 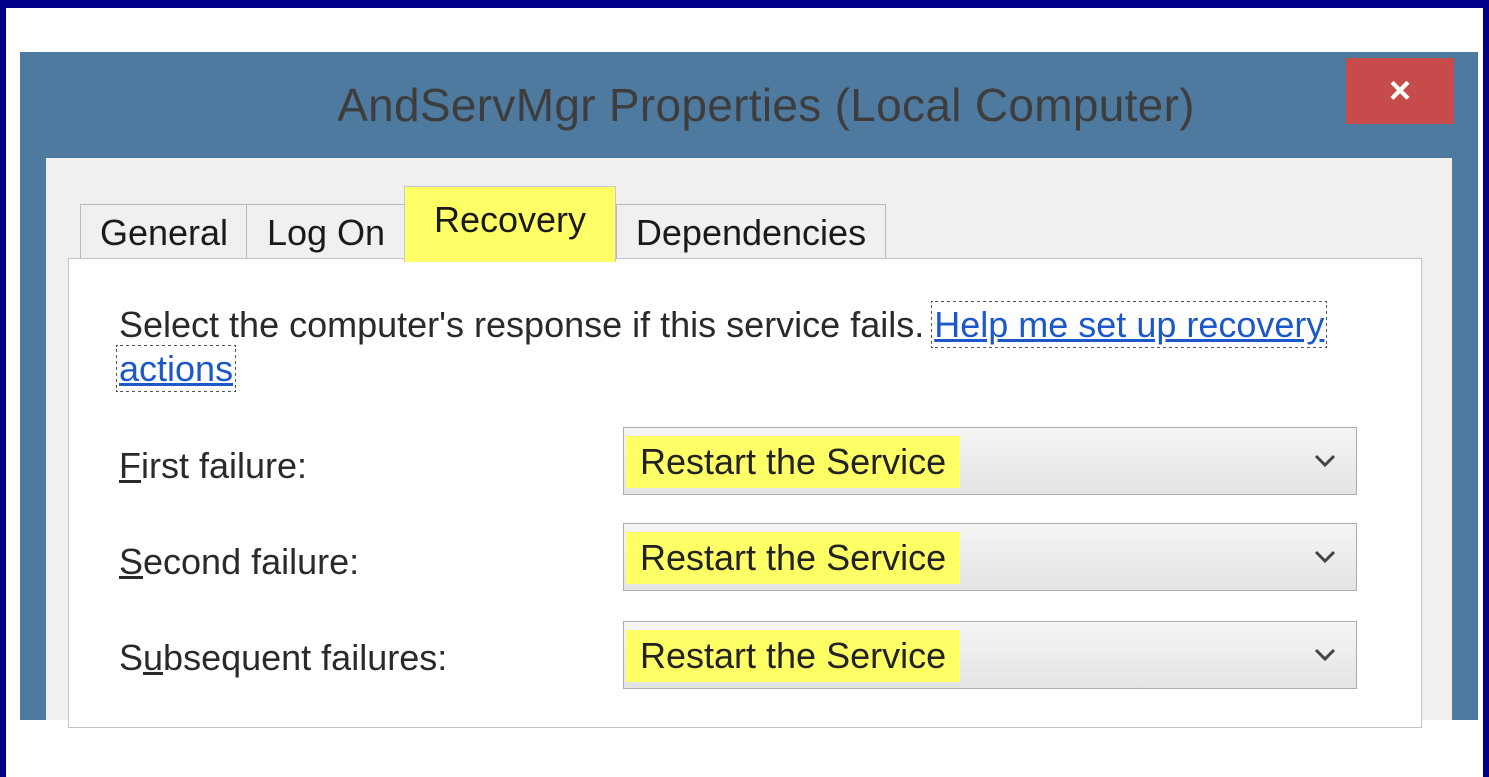 What do you see at coordinates (990, 655) in the screenshot?
I see `subsequent-failures-select: Restart the Service` at bounding box center [990, 655].